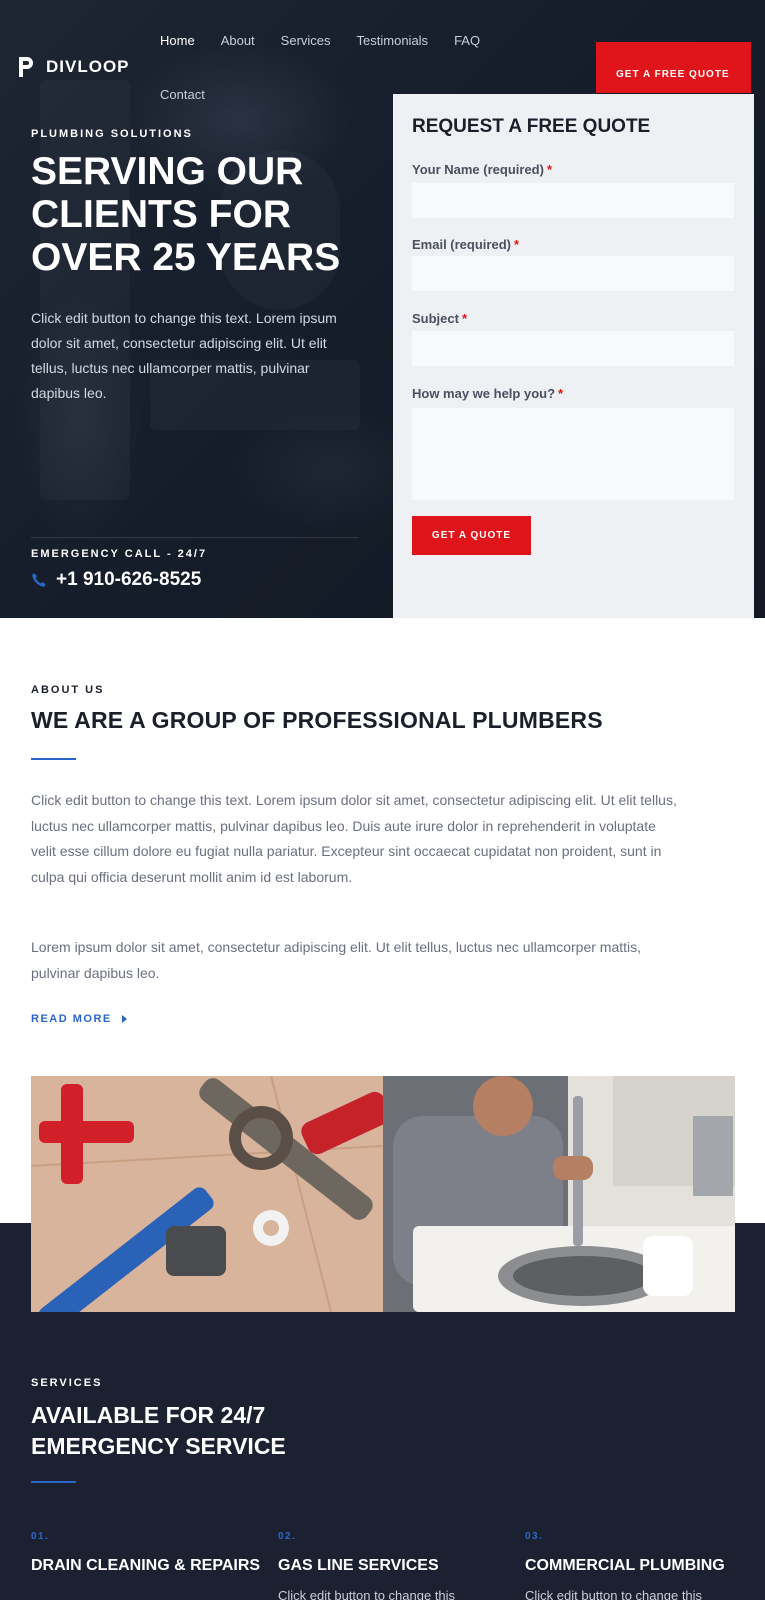  I want to click on message-label: How may we help you? *, so click(487, 393).